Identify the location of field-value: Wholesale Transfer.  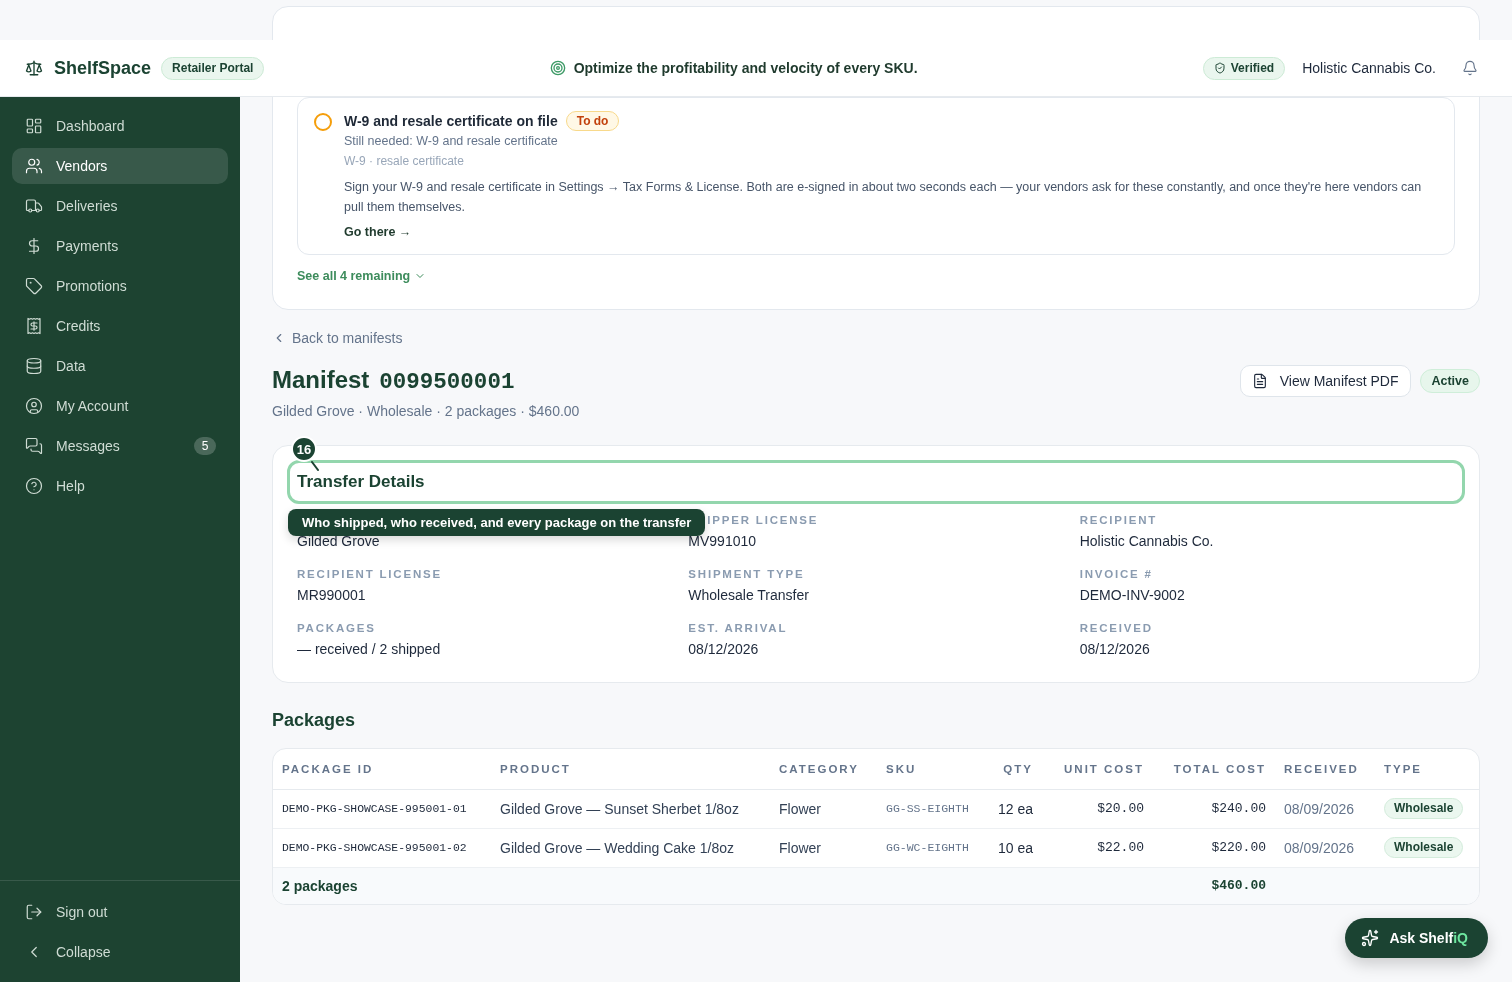
(749, 595).